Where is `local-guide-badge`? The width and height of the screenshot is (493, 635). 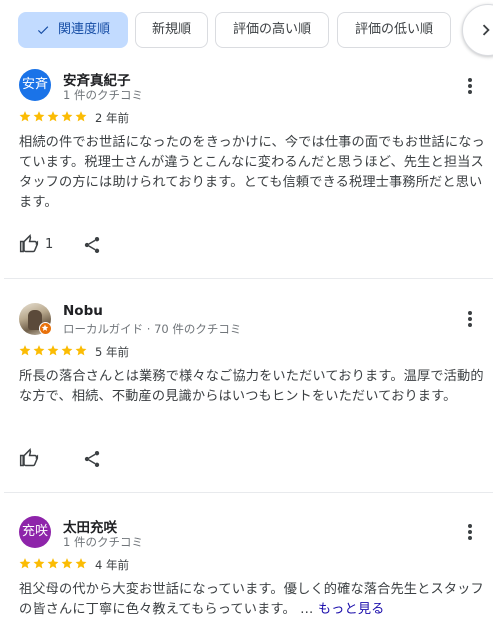 local-guide-badge is located at coordinates (45, 328).